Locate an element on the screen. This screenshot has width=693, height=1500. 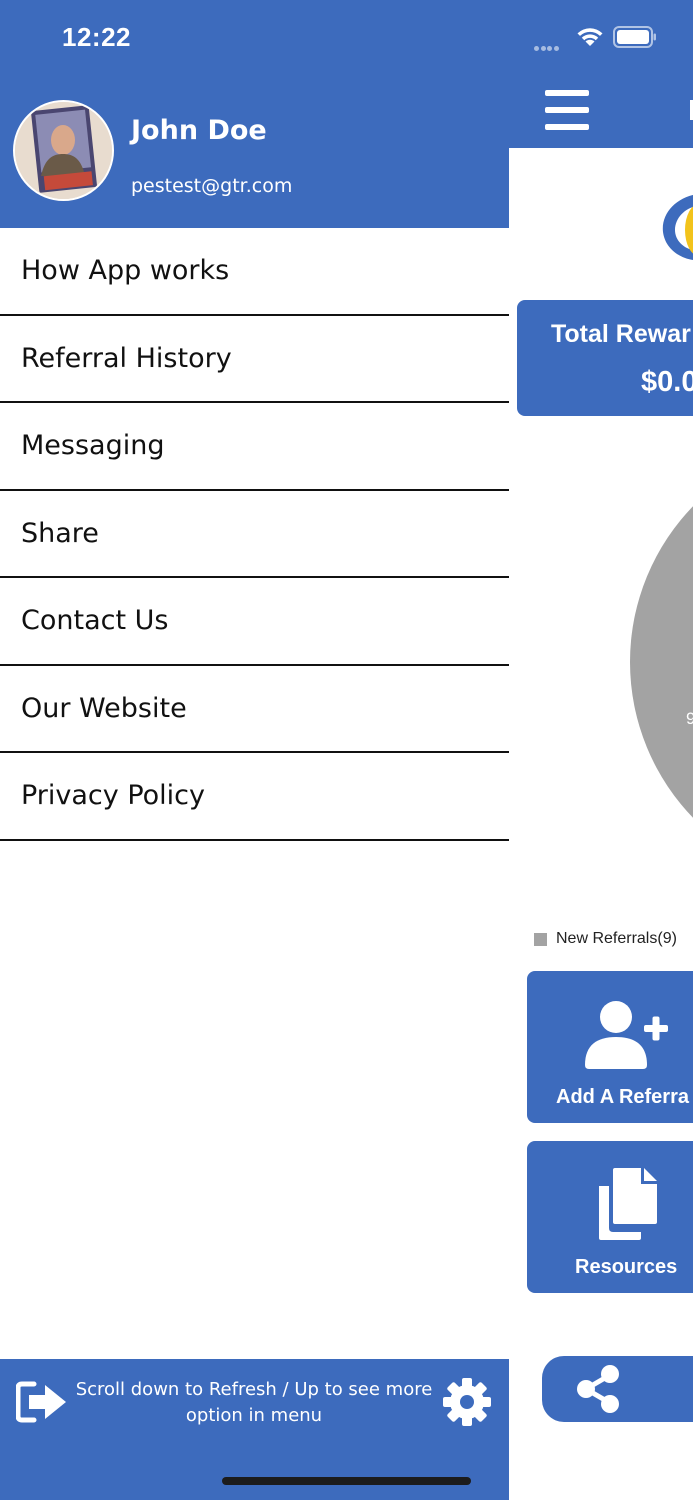
share-button is located at coordinates (617, 1389).